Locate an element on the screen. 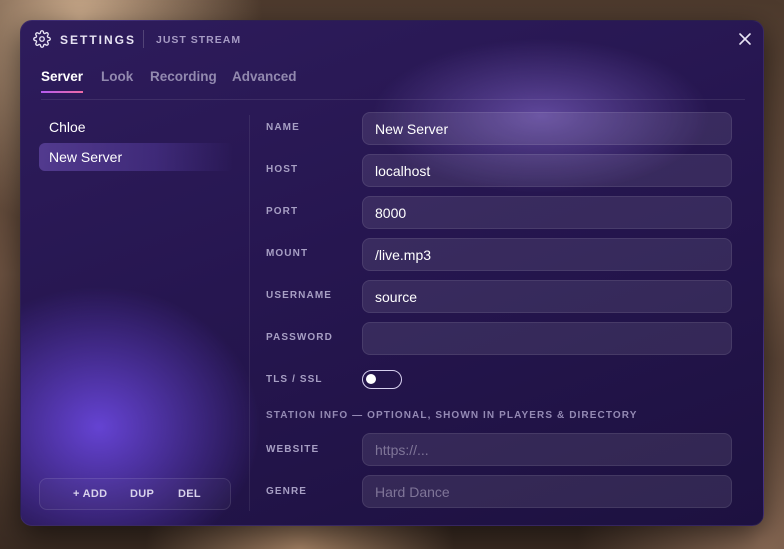 This screenshot has height=549, width=784. mount-label: MOUNT is located at coordinates (287, 253).